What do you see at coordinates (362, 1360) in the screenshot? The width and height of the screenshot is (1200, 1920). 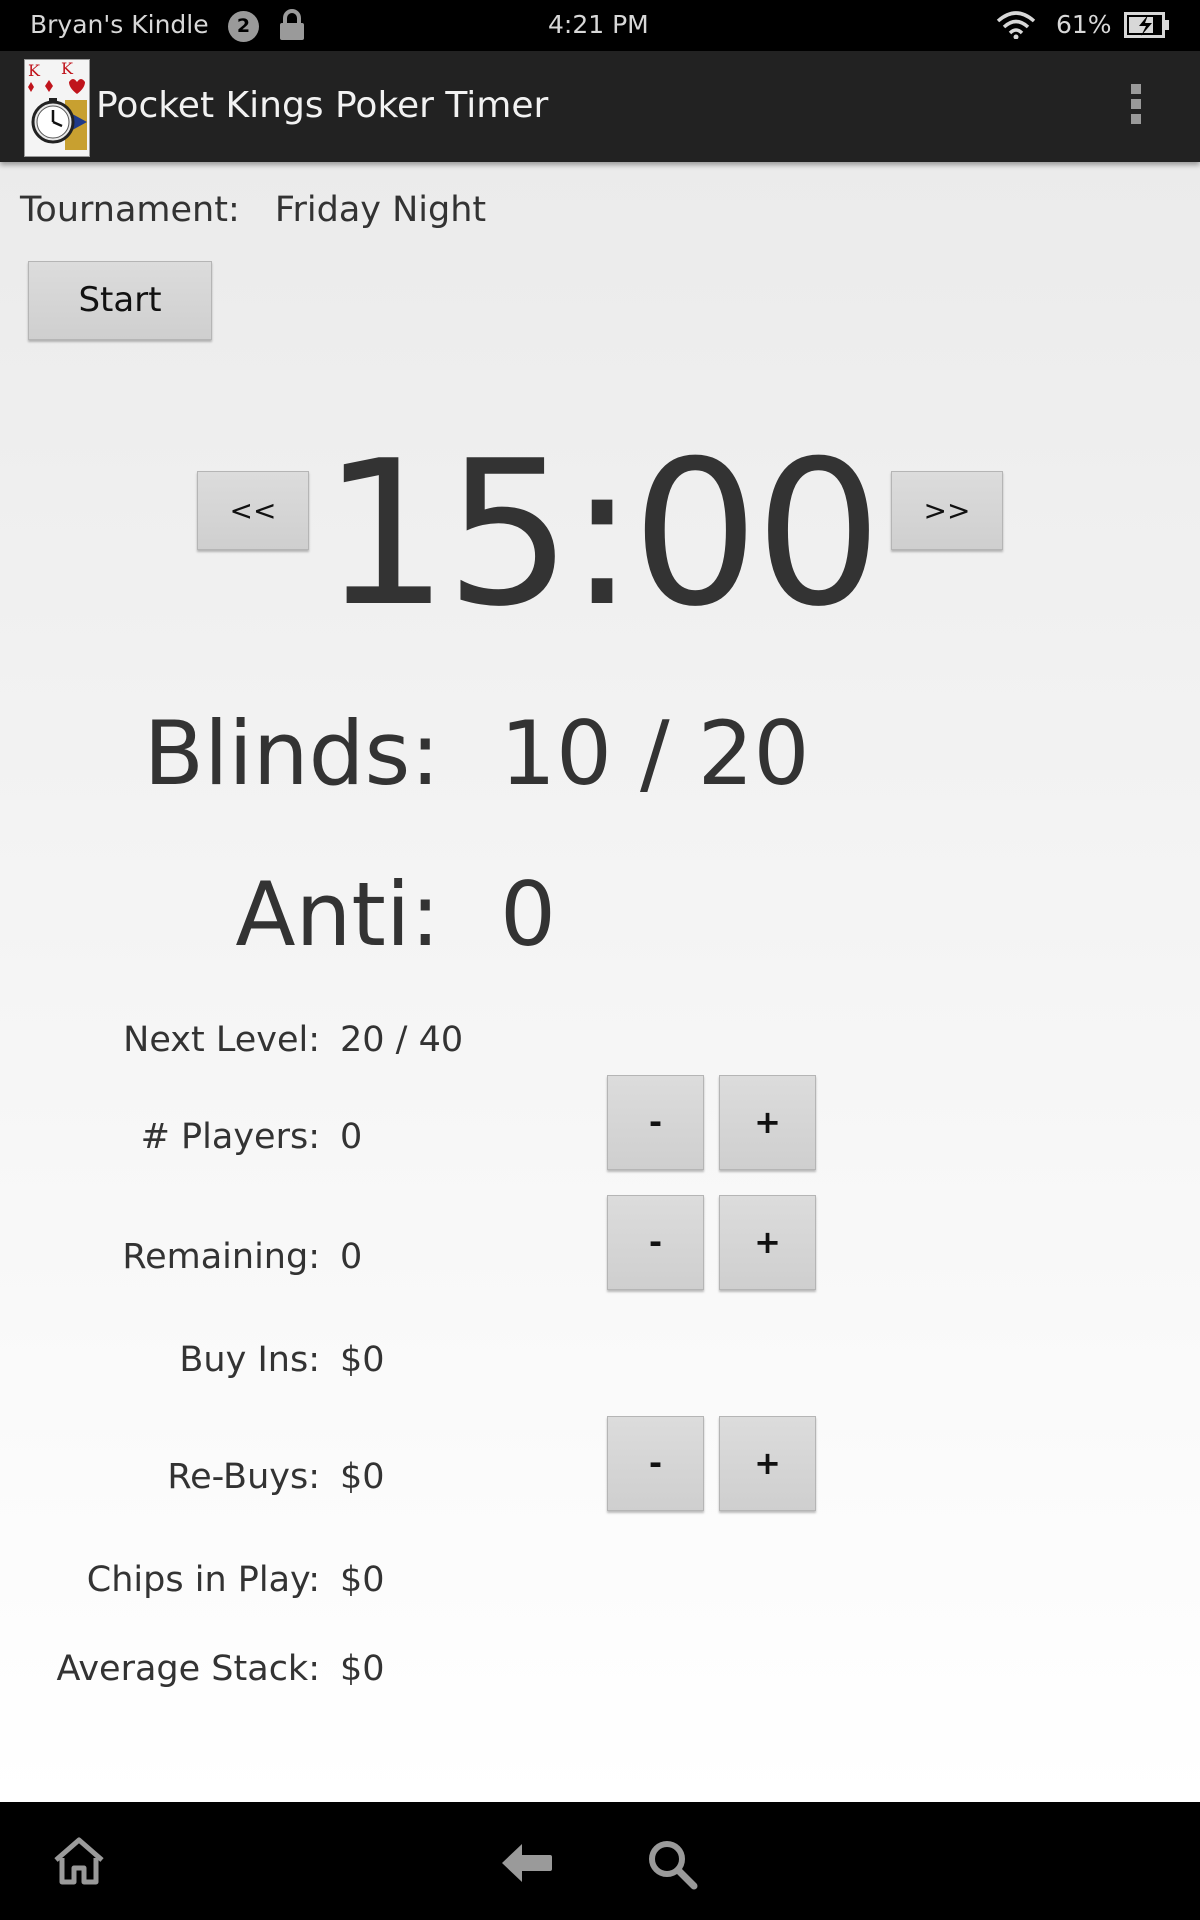 I see `buy-ins-value: $0` at bounding box center [362, 1360].